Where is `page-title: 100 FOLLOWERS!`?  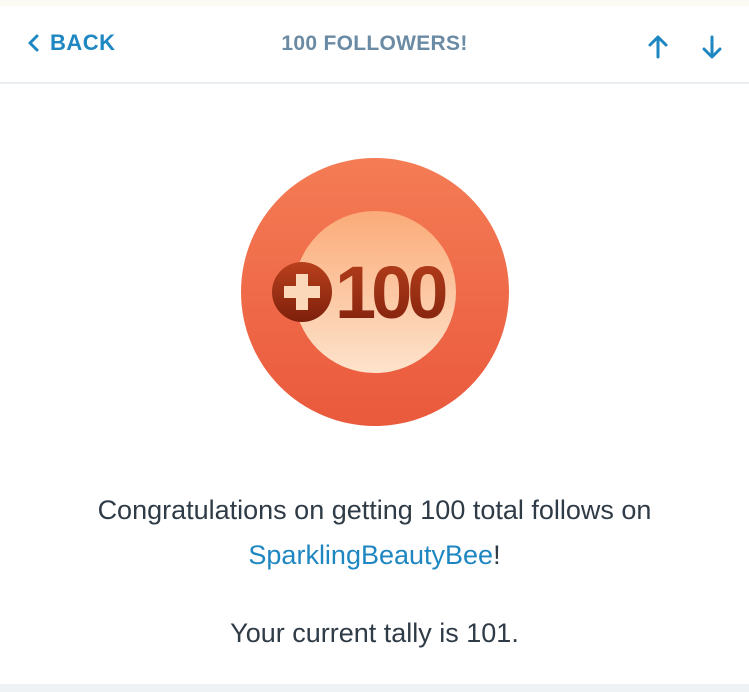 page-title: 100 FOLLOWERS! is located at coordinates (374, 43).